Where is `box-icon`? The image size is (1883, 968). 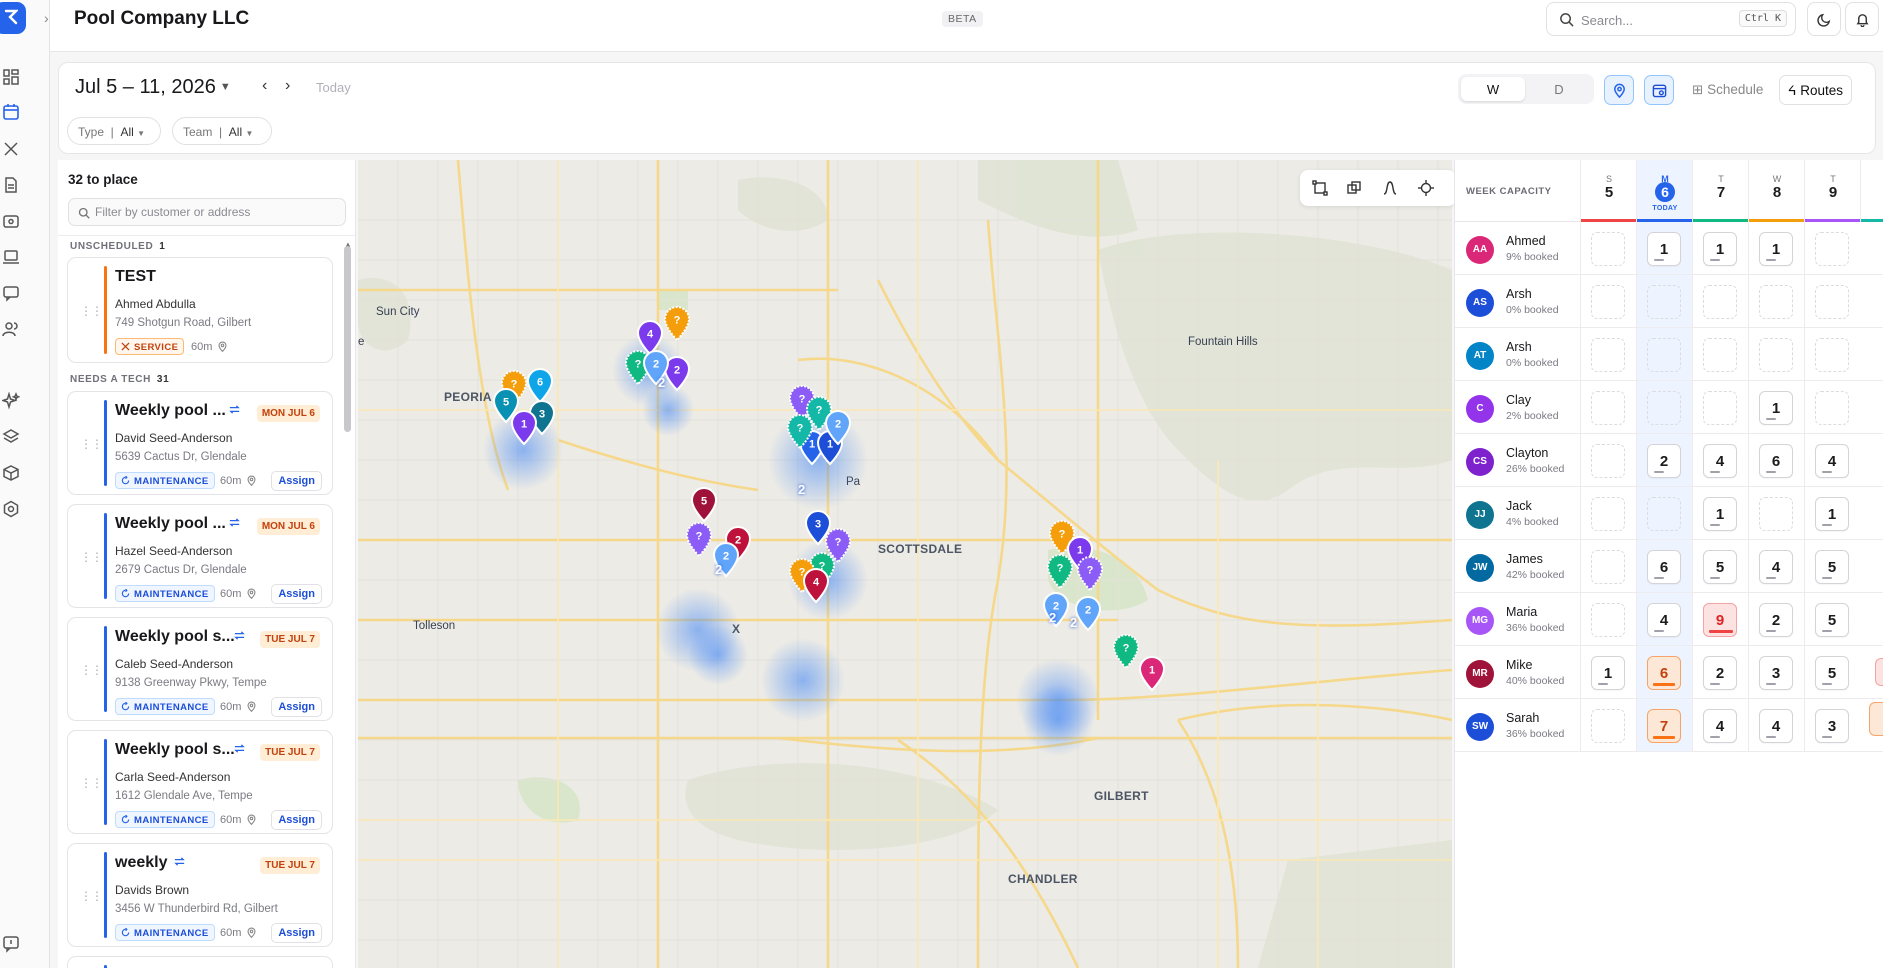 box-icon is located at coordinates (11, 473).